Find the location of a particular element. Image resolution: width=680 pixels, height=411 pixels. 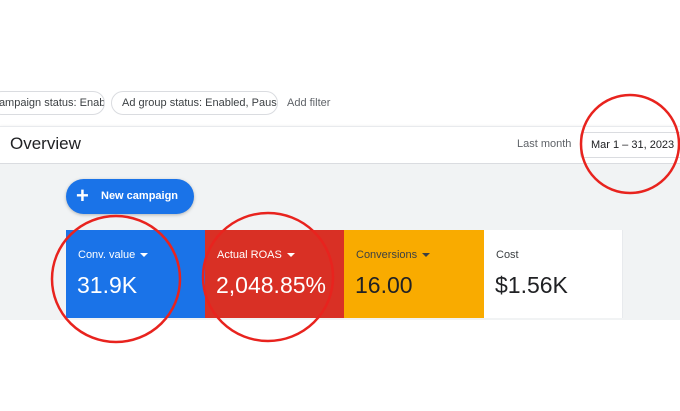

metric-label: Cost is located at coordinates (507, 255).